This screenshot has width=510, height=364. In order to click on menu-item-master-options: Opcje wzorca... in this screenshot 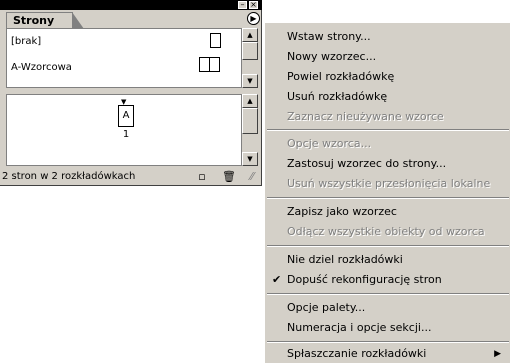, I will do `click(387, 144)`.